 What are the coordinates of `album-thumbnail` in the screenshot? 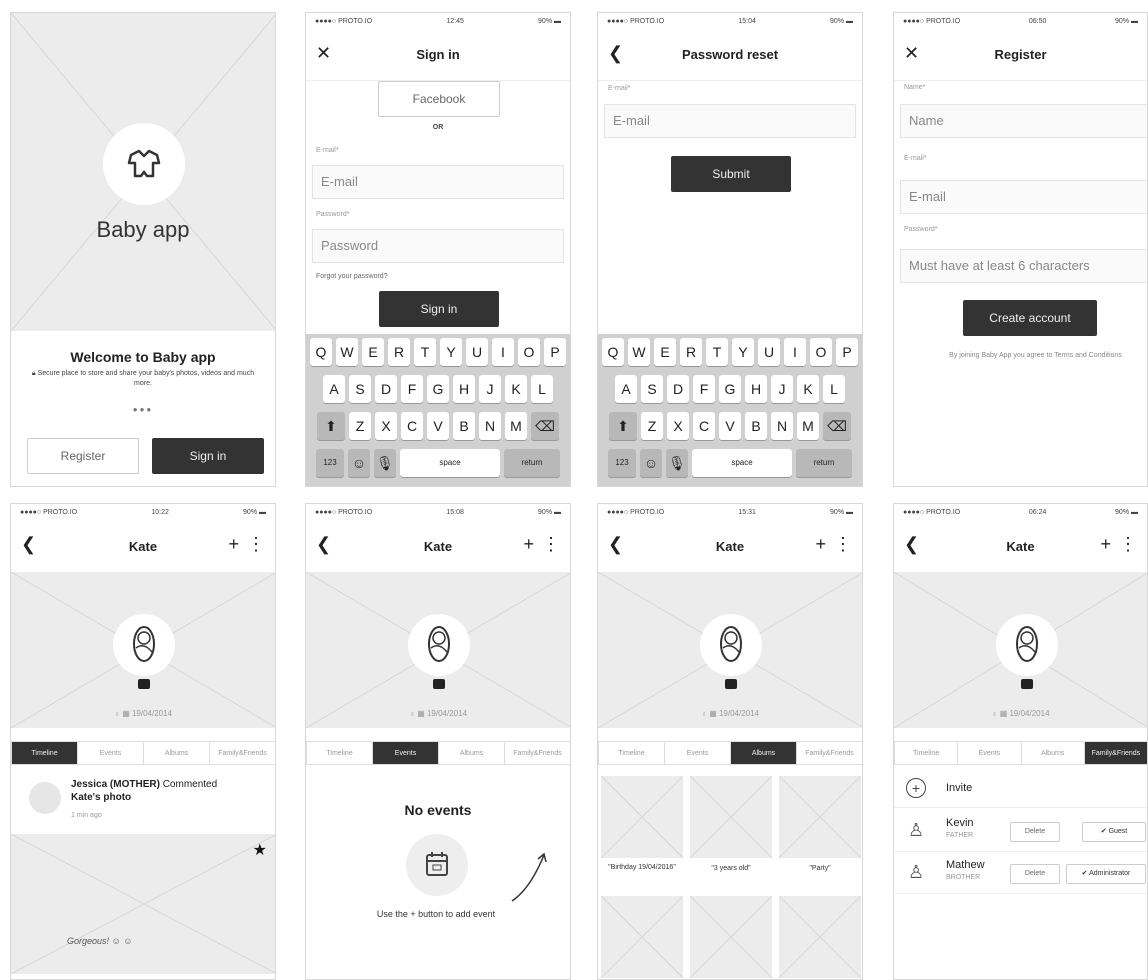 It's located at (820, 817).